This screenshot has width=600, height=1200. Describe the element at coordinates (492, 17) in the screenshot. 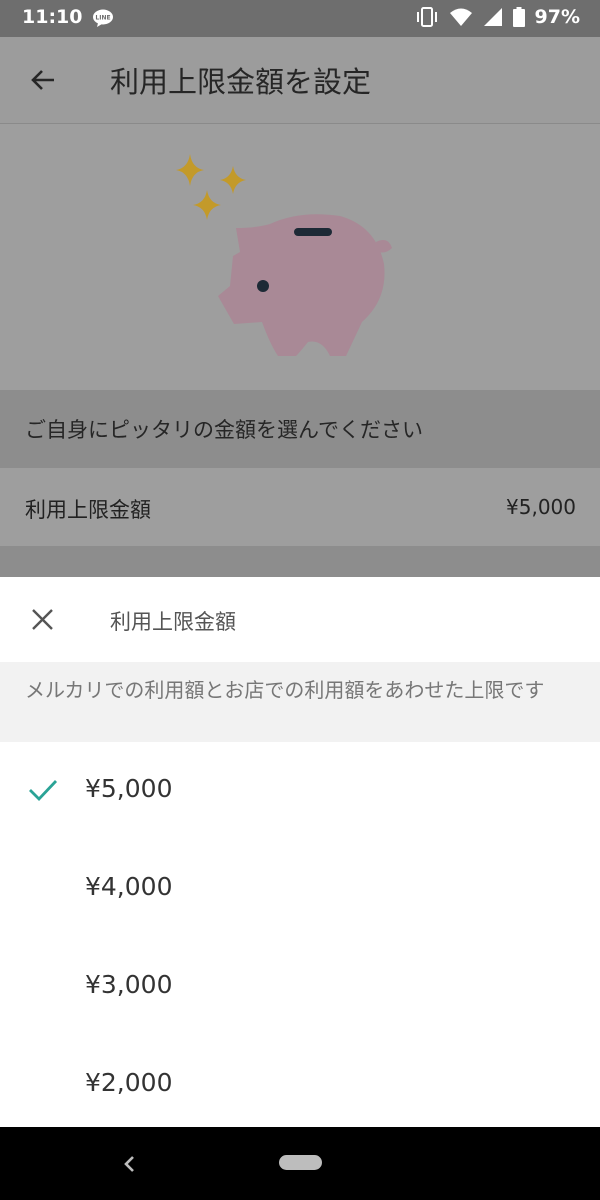

I see `cell-signal-icon` at that location.